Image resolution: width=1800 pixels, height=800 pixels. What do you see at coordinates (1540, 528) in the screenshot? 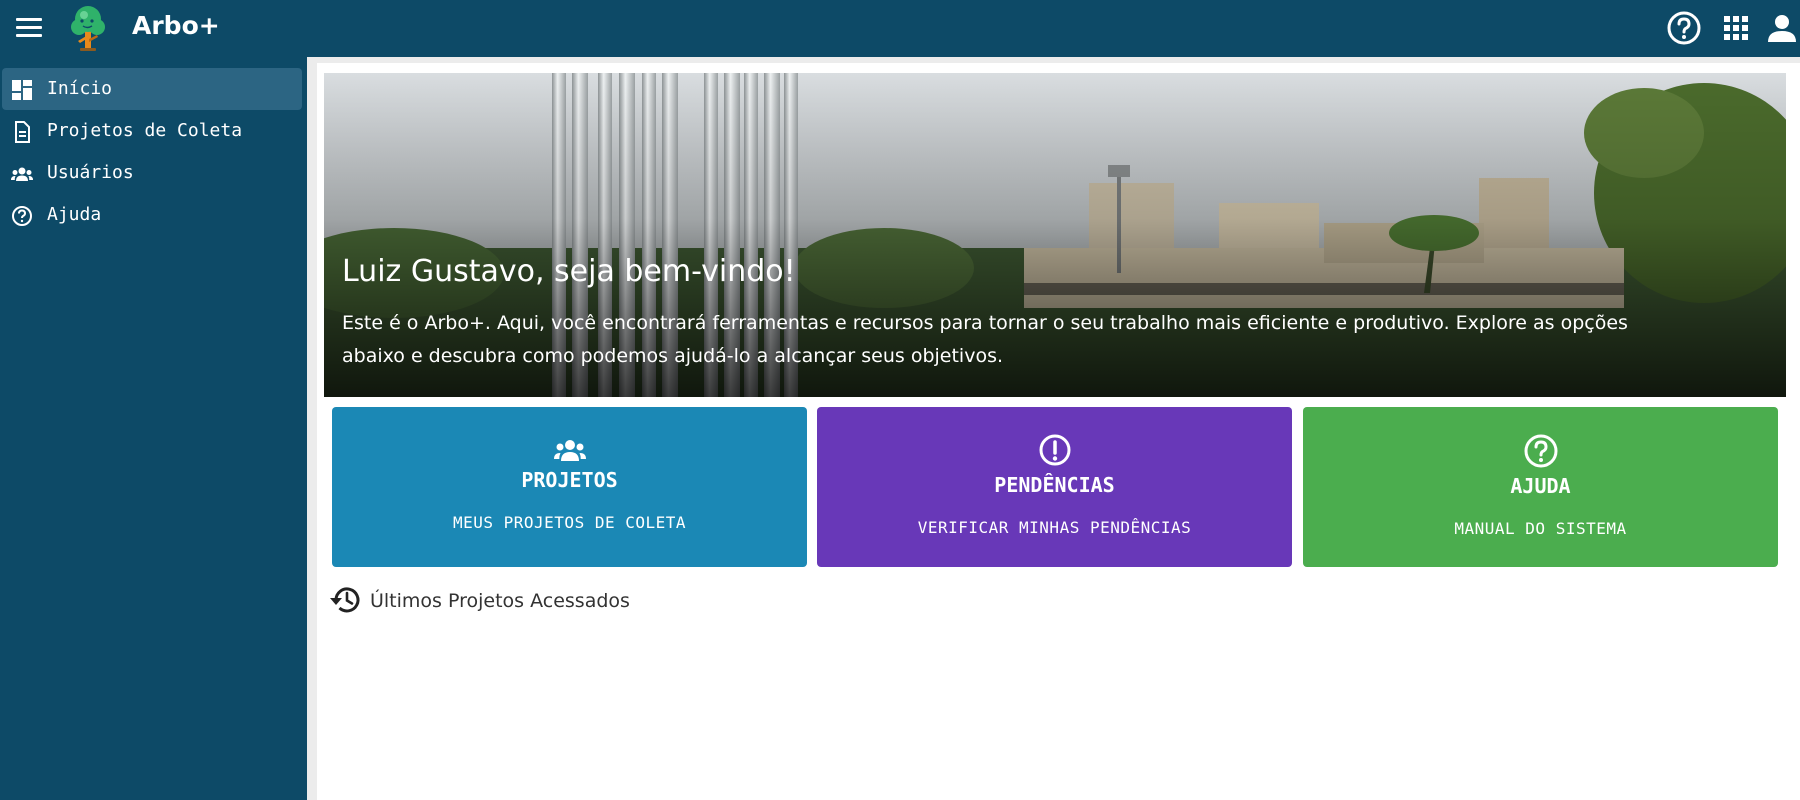
I see `card-subtitle: MANUAL DO SISTEMA` at bounding box center [1540, 528].